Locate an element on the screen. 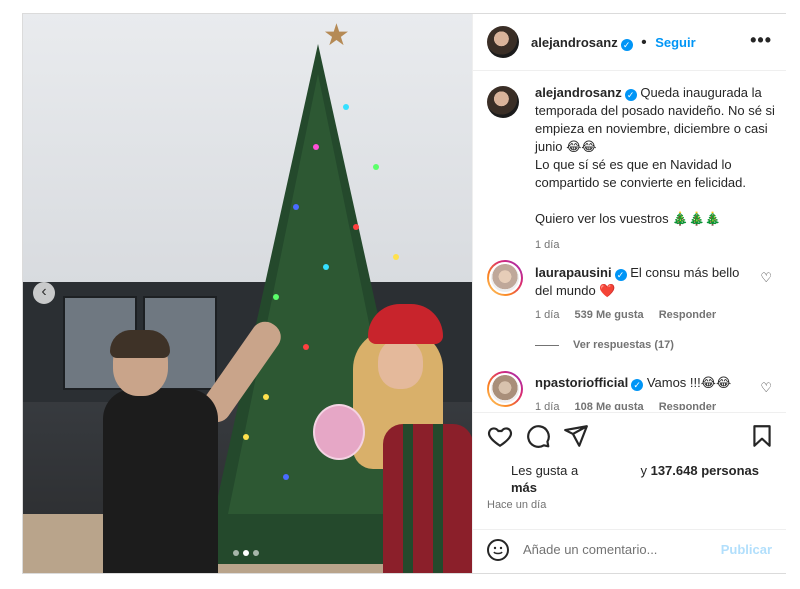  post-time-ago: Hace un día is located at coordinates (517, 505).